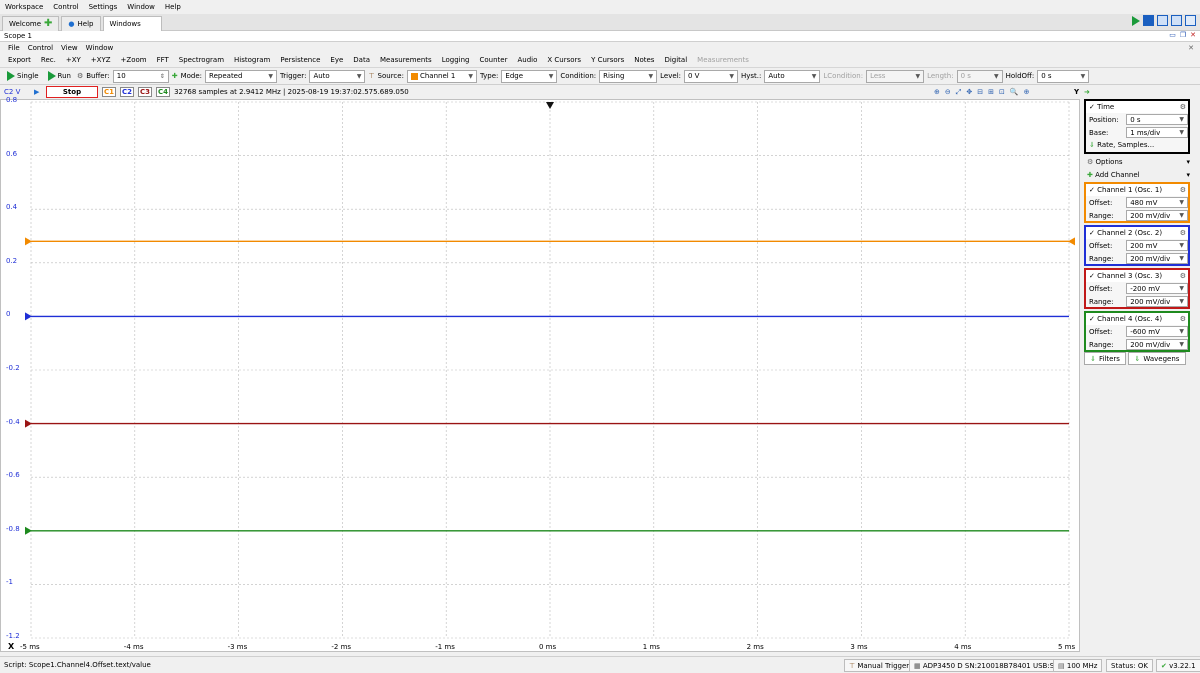 This screenshot has height=673, width=1200. I want to click on wavegens-button: ⇓ Wavegens, so click(1157, 358).